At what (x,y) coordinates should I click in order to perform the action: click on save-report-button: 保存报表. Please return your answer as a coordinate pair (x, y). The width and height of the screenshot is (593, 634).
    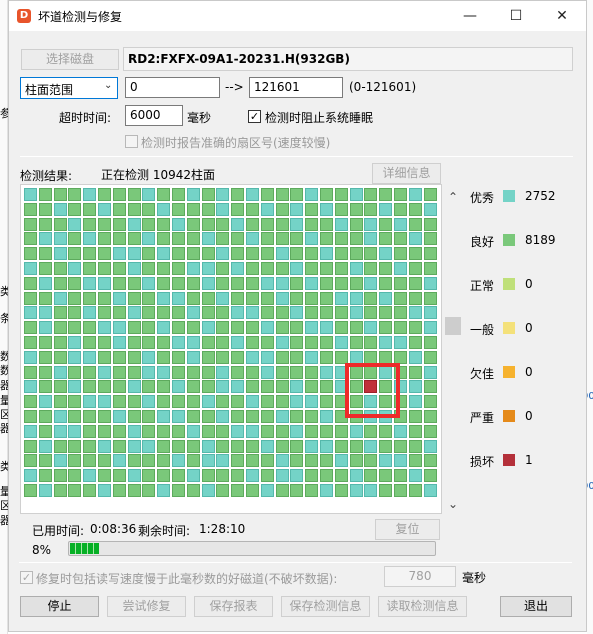
    Looking at the image, I should click on (233, 606).